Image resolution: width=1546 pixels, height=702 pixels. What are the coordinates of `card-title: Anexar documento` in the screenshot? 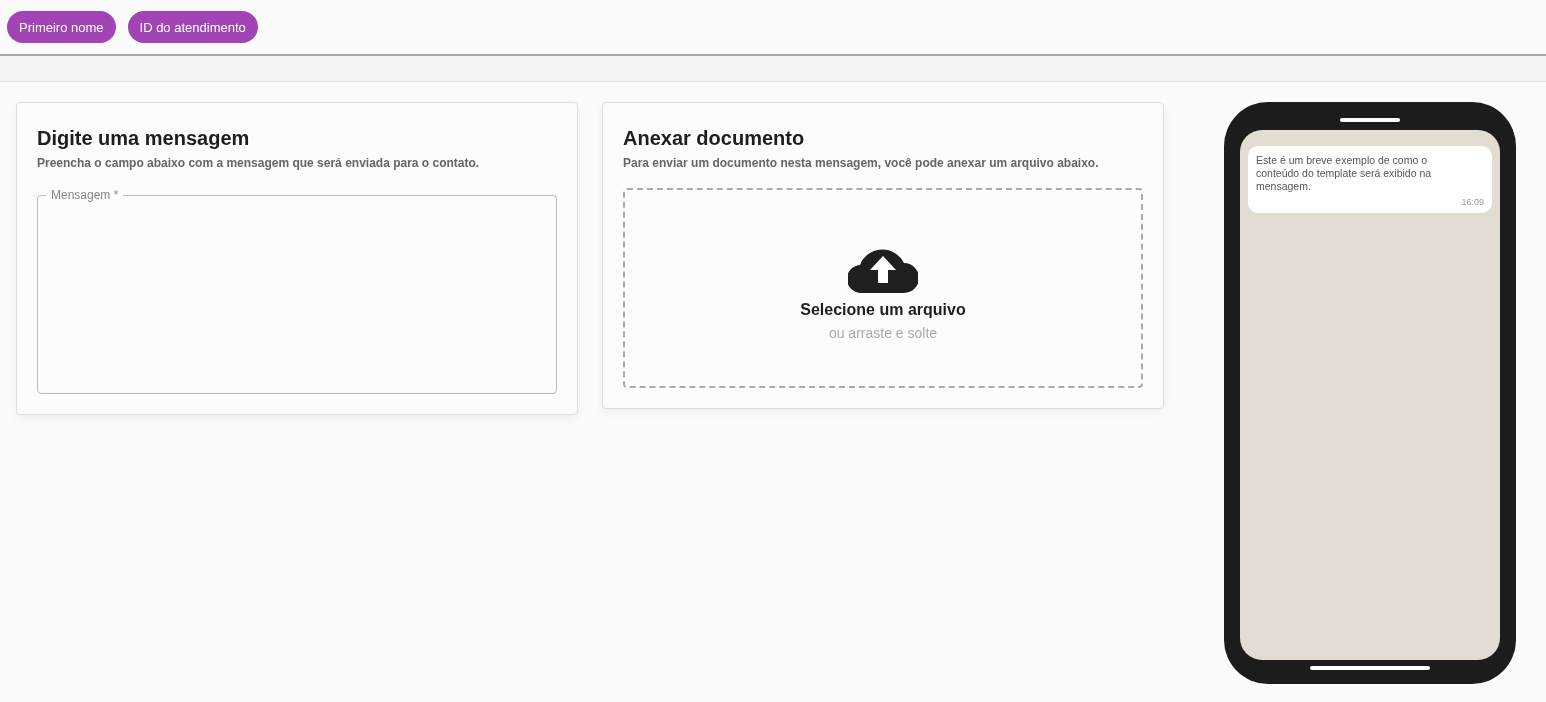 It's located at (714, 138).